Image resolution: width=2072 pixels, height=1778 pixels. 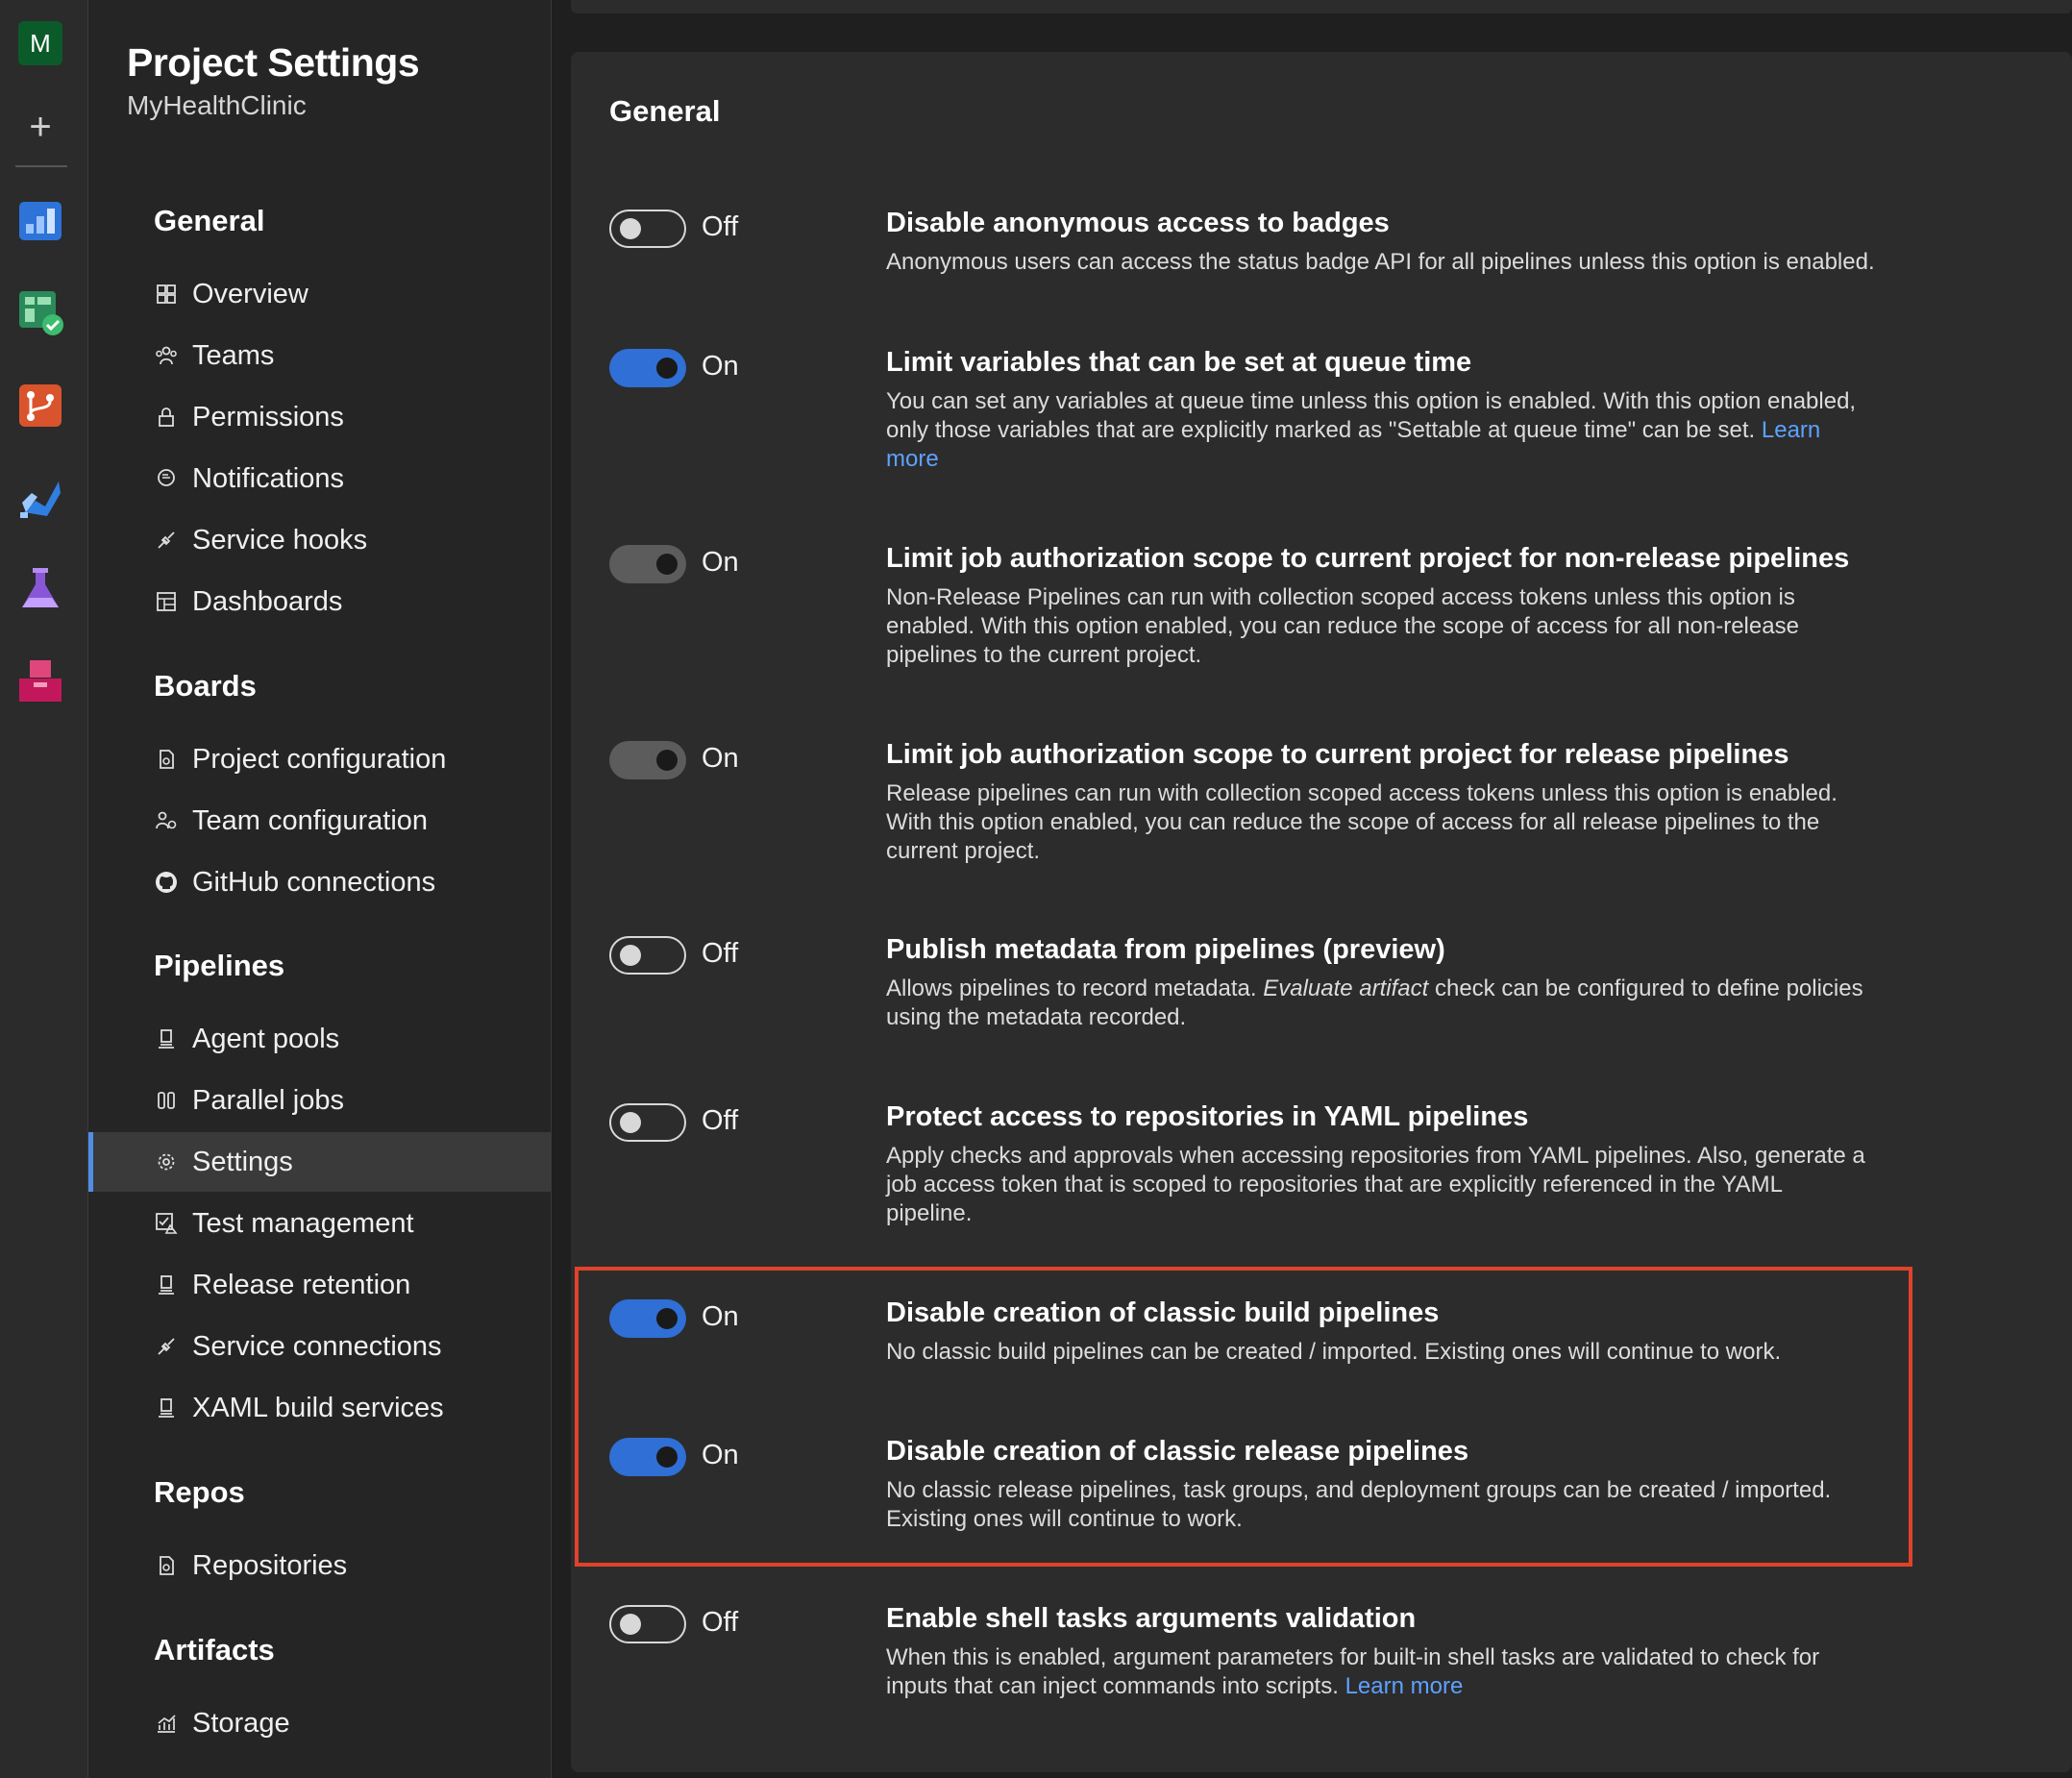 I want to click on nav-item-label: Permissions, so click(x=268, y=416).